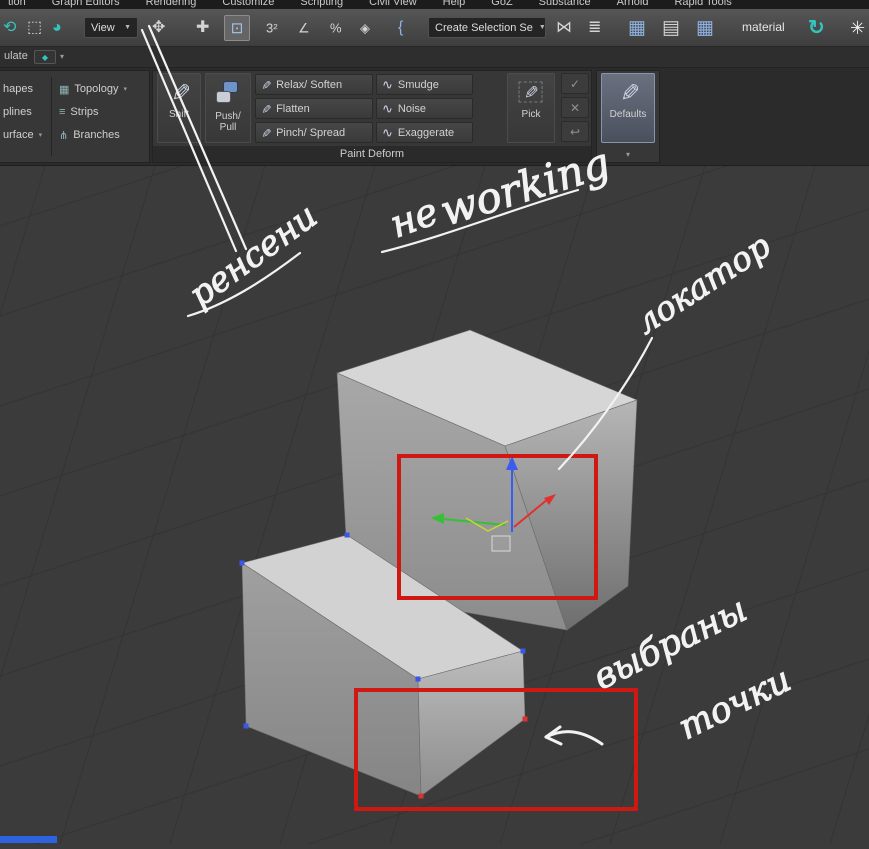 This screenshot has width=869, height=849. I want to click on label: Noise, so click(412, 108).